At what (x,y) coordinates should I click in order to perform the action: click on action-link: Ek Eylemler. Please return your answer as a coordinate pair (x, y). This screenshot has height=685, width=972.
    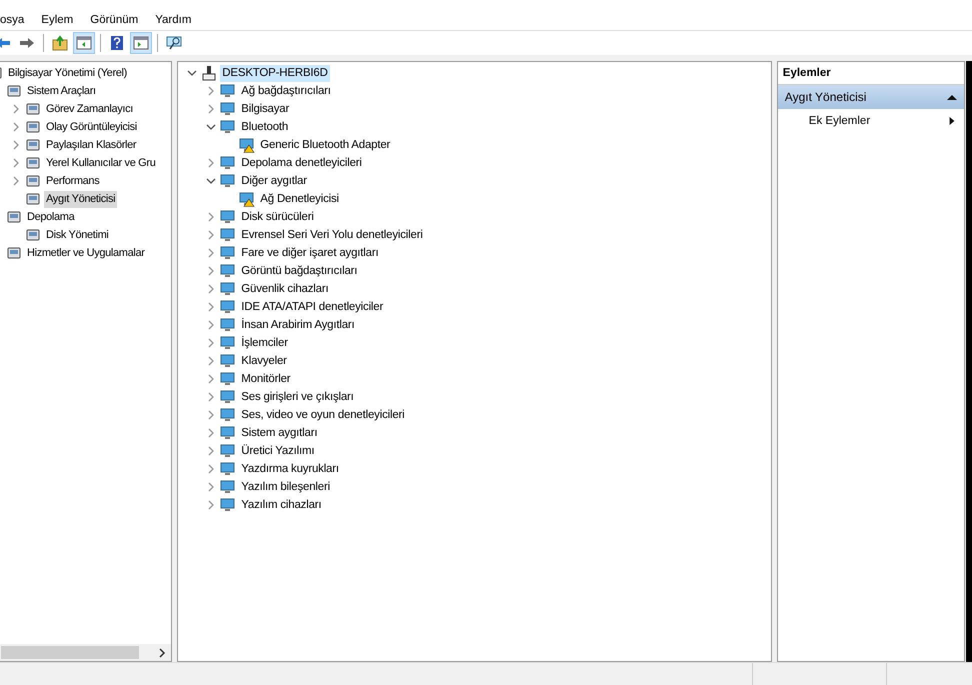
    Looking at the image, I should click on (839, 121).